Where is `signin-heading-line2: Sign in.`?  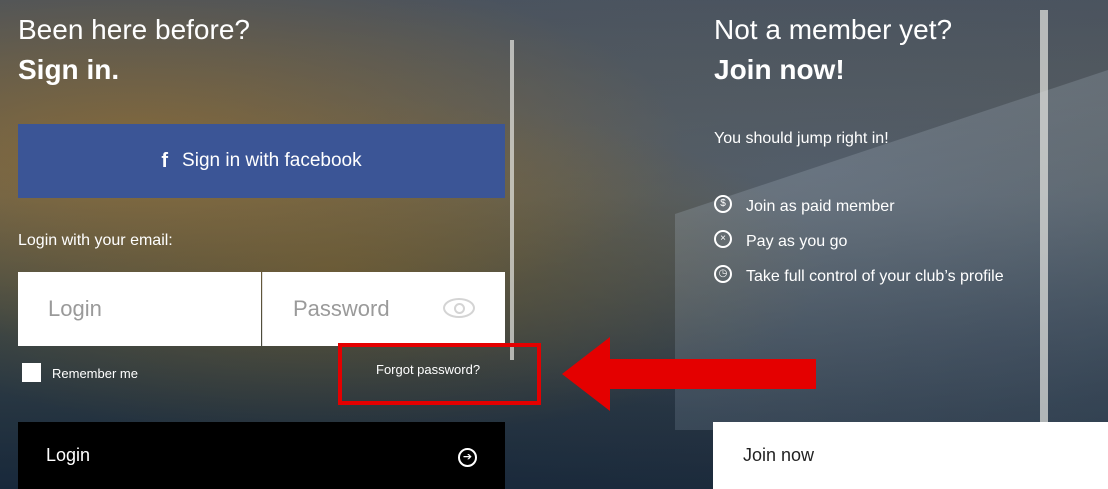 signin-heading-line2: Sign in. is located at coordinates (69, 69).